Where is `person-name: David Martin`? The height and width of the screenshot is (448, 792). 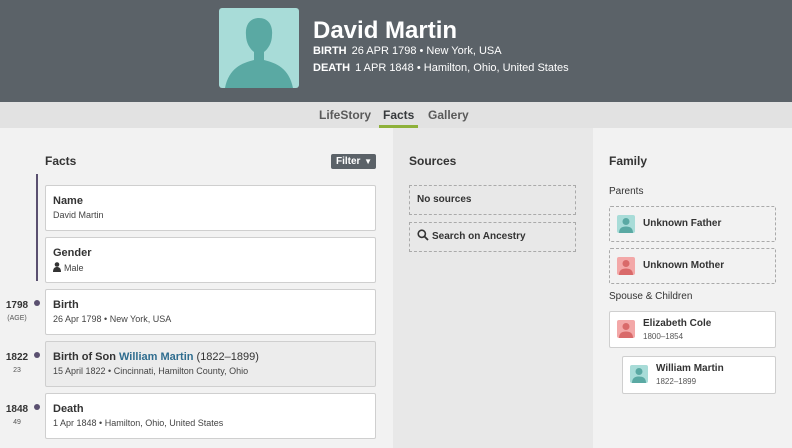 person-name: David Martin is located at coordinates (385, 30).